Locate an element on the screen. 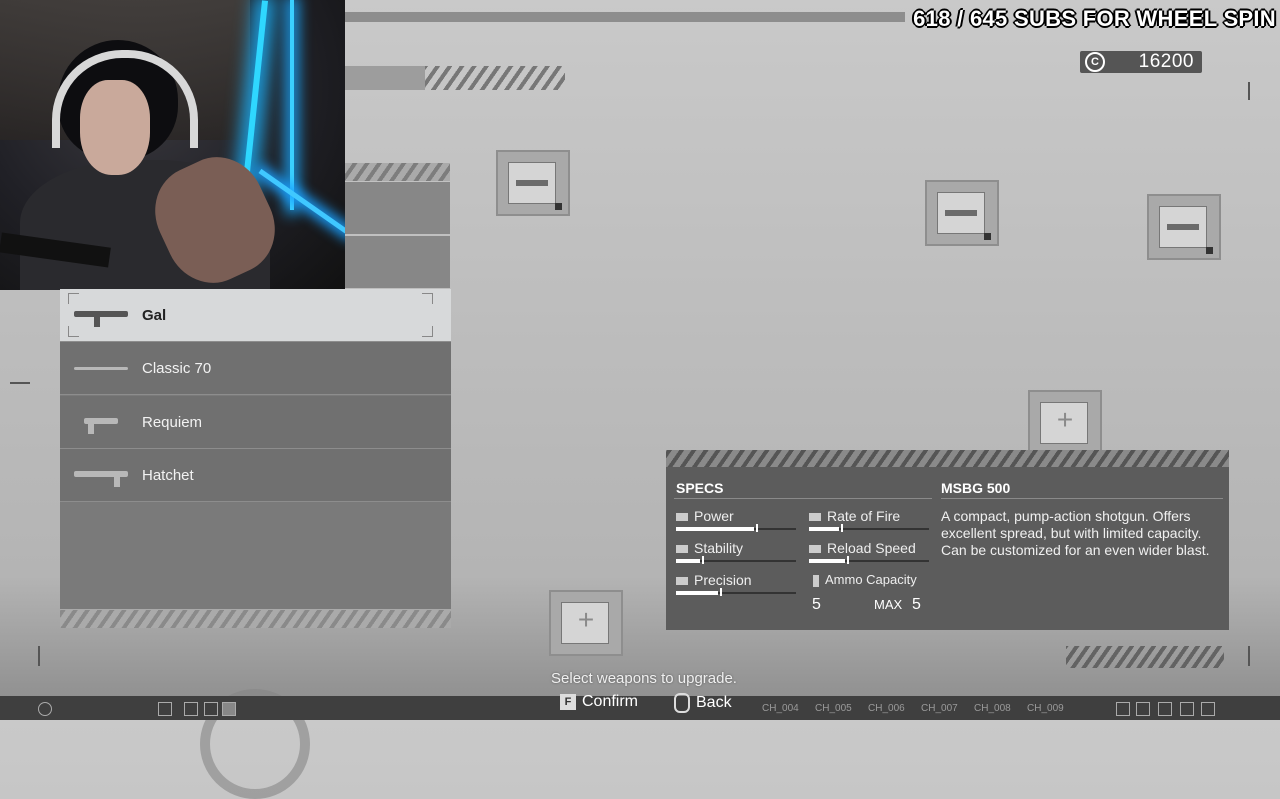 The width and height of the screenshot is (1280, 799). stat-precision: Precision is located at coordinates (714, 580).